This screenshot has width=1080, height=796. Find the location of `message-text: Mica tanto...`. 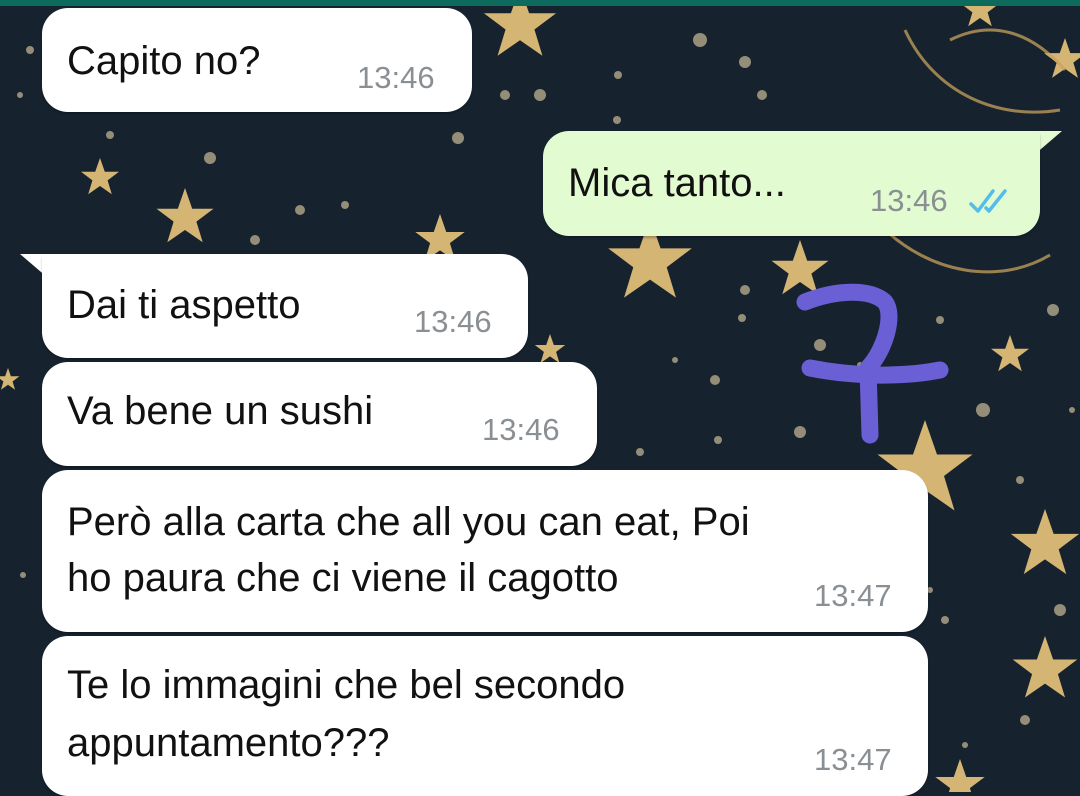

message-text: Mica tanto... is located at coordinates (677, 183).